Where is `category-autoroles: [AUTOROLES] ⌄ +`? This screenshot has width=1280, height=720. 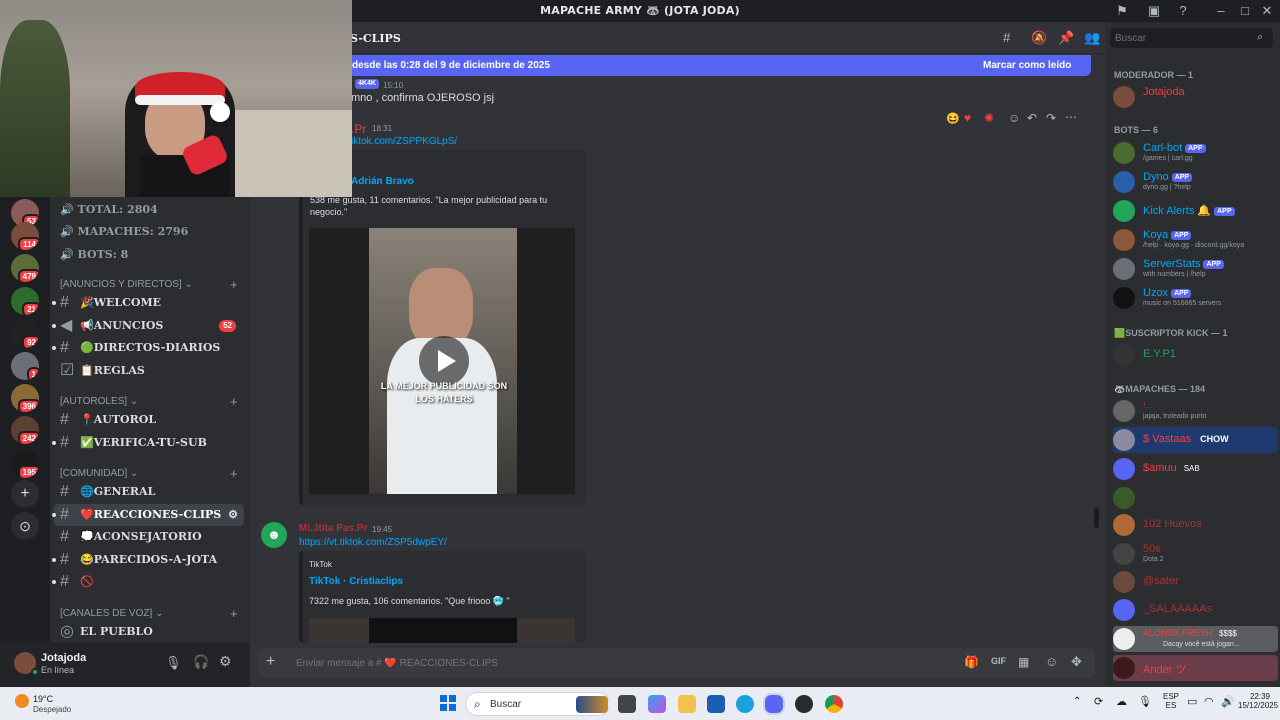 category-autoroles: [AUTOROLES] ⌄ + is located at coordinates (149, 401).